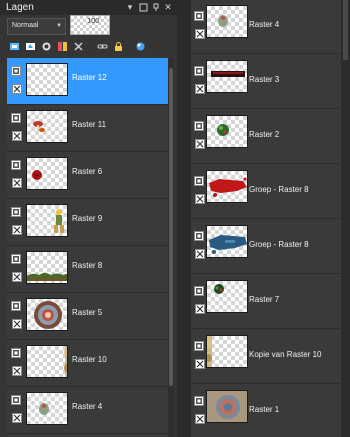 The image size is (350, 437). What do you see at coordinates (140, 46) in the screenshot?
I see `layer-style-icon` at bounding box center [140, 46].